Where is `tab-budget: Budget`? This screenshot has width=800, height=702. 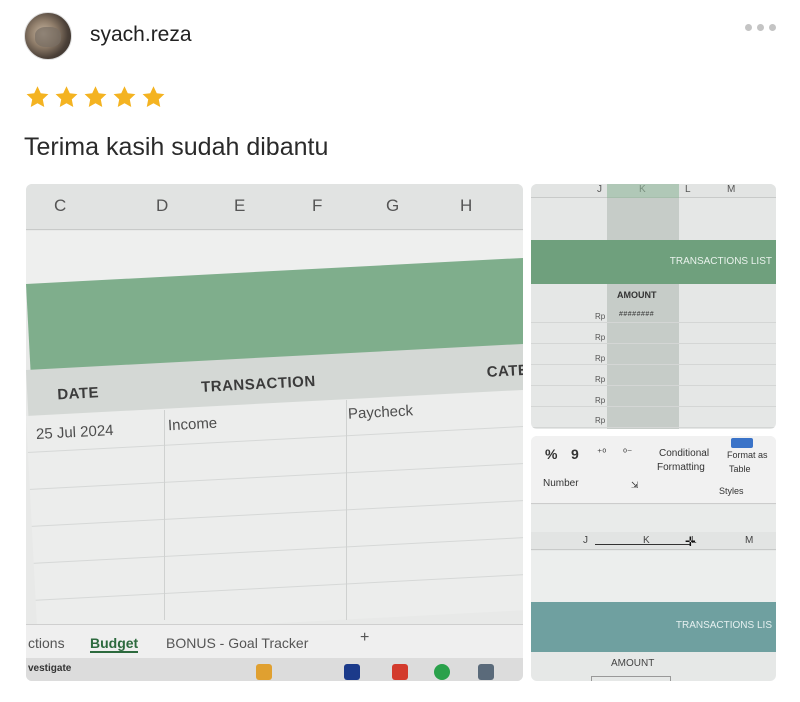
tab-budget: Budget is located at coordinates (114, 644).